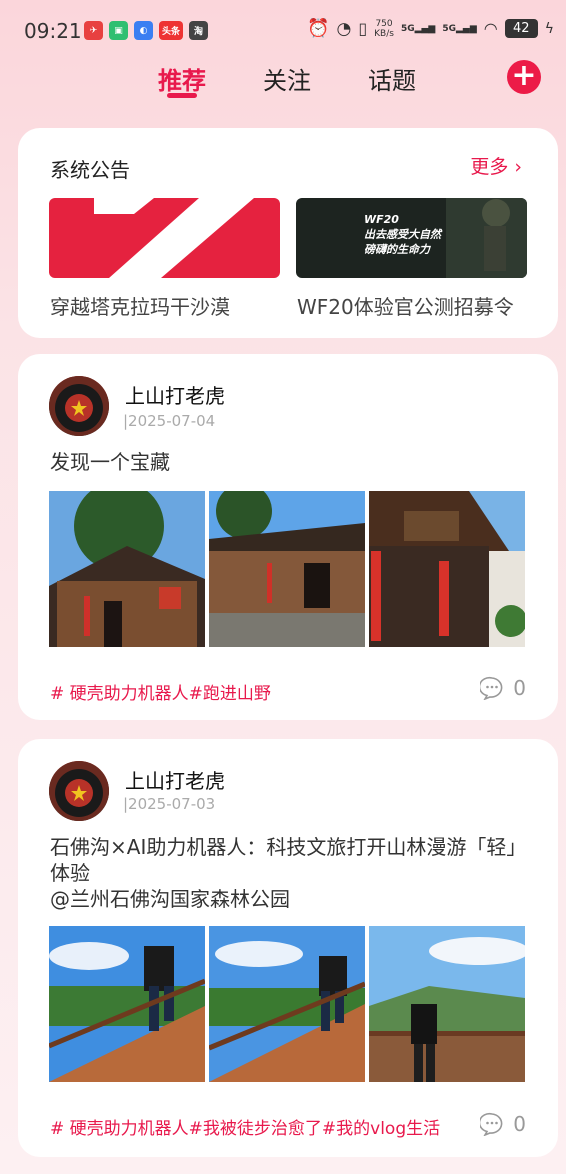 The image size is (566, 1174). I want to click on network-speed: 750 KB/s, so click(384, 29).